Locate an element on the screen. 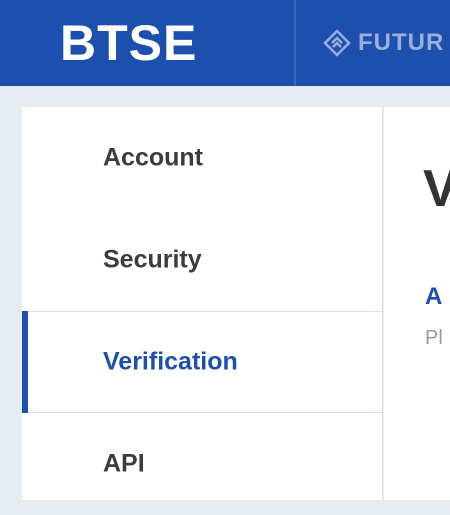 The height and width of the screenshot is (515, 450). main-content-panel: V A Pl is located at coordinates (417, 303).